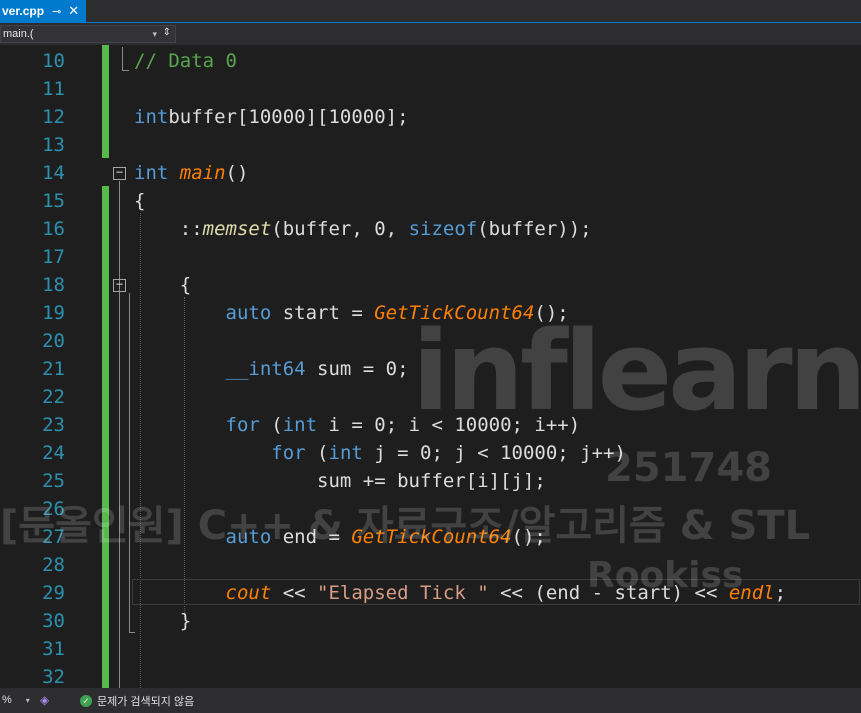  What do you see at coordinates (53, 341) in the screenshot?
I see `line-number: 20` at bounding box center [53, 341].